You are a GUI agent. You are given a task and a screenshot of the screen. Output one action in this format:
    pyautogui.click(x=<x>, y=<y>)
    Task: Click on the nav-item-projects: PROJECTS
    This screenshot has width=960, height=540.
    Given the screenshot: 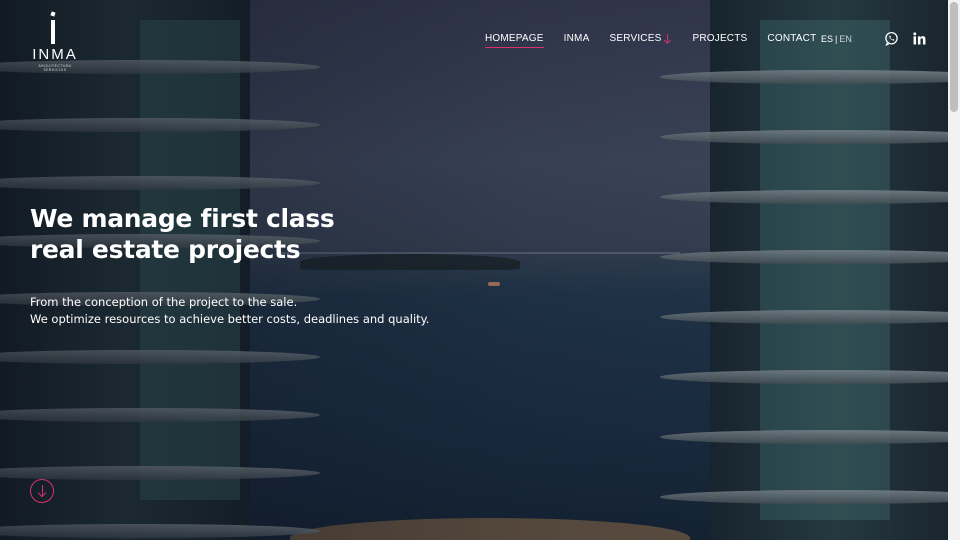 What is the action you would take?
    pyautogui.click(x=719, y=38)
    